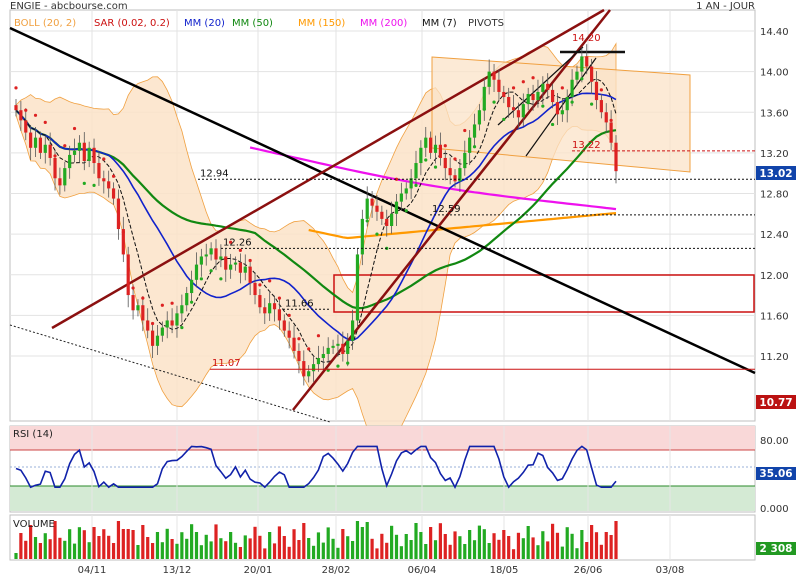 This screenshot has width=800, height=580. I want to click on current-price-badge: 13.02, so click(776, 173).